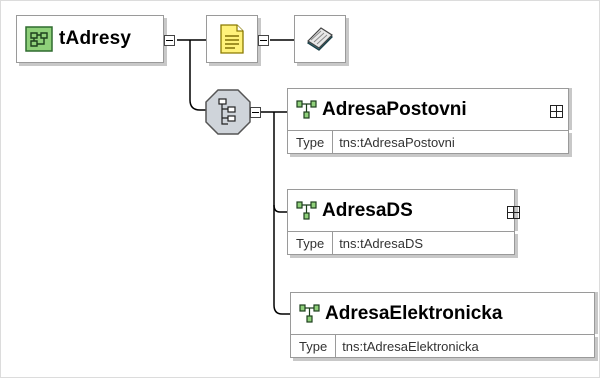  I want to click on element-type-row: Type tns:tAdresaPostovni, so click(428, 142).